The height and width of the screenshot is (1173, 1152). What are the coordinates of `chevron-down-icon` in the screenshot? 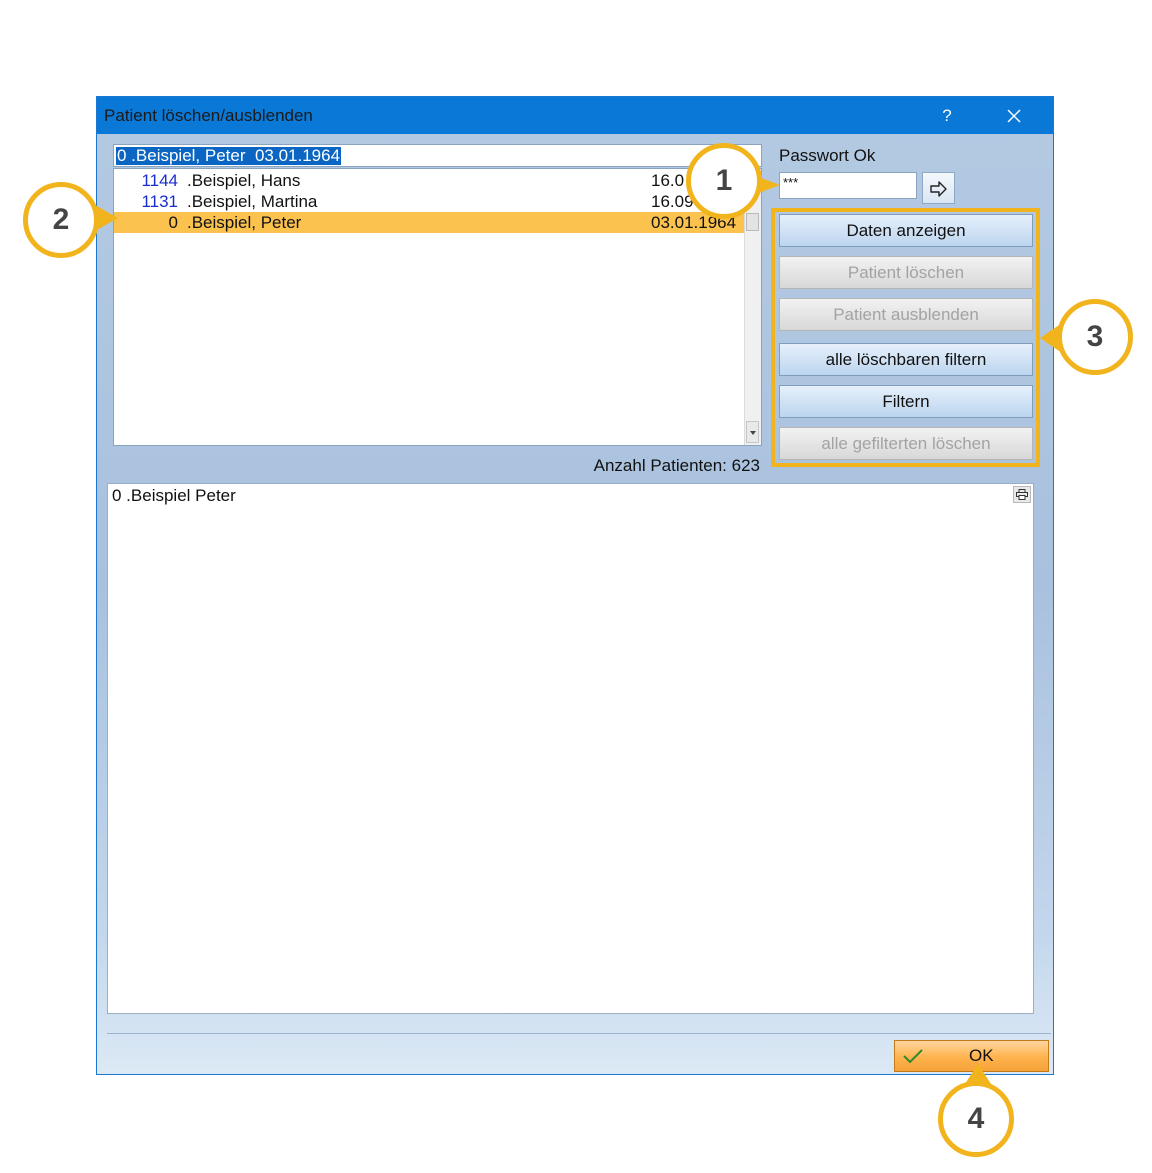 It's located at (753, 433).